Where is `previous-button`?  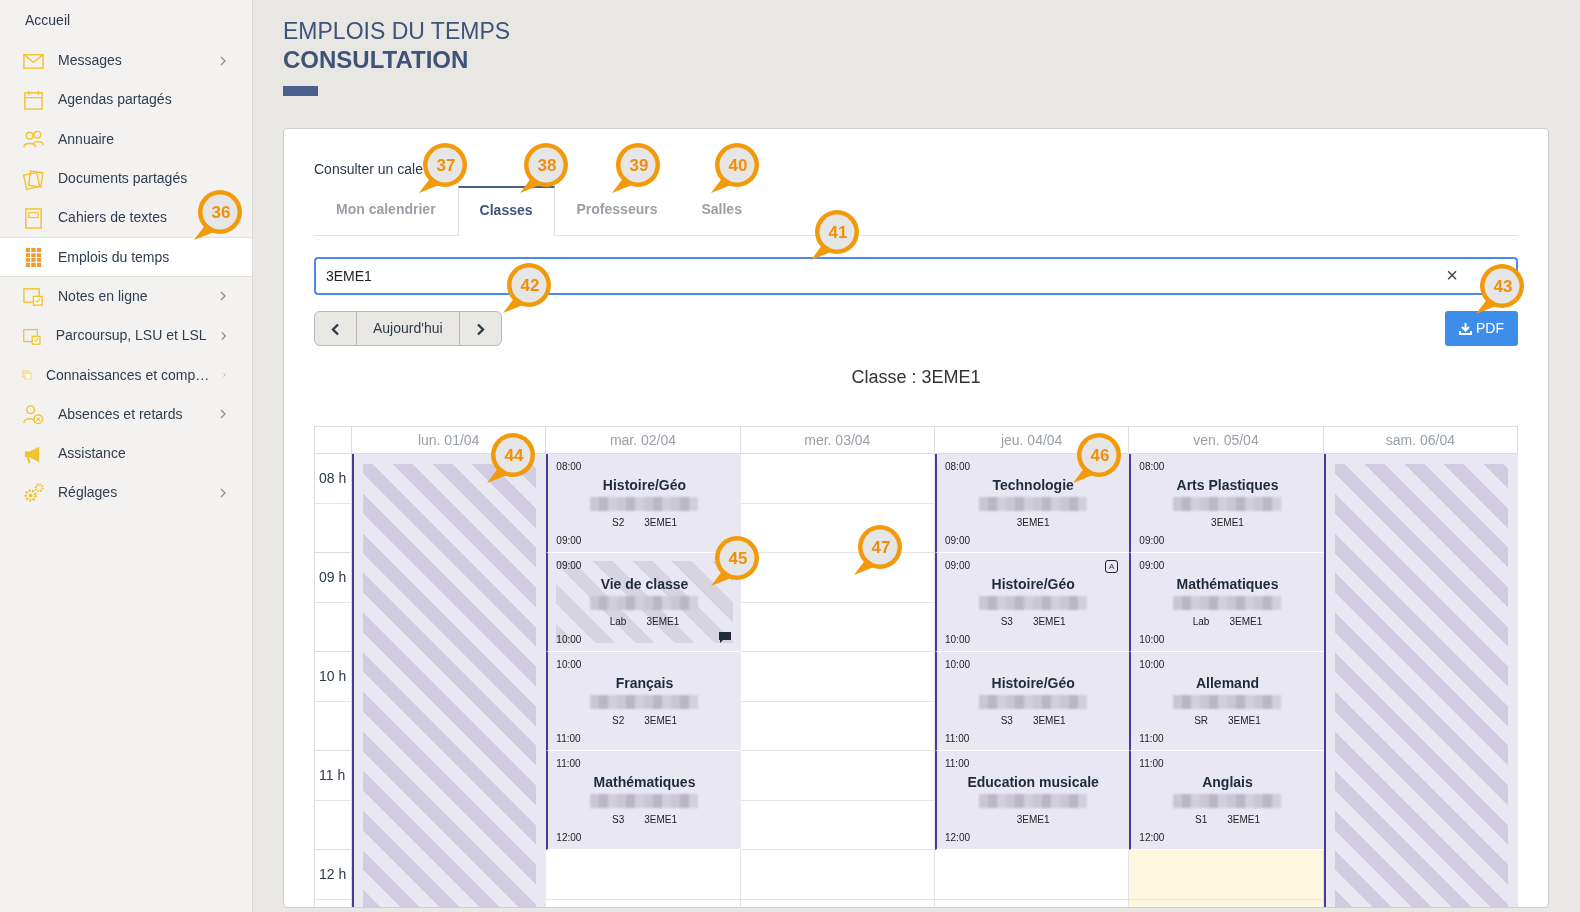
previous-button is located at coordinates (335, 329).